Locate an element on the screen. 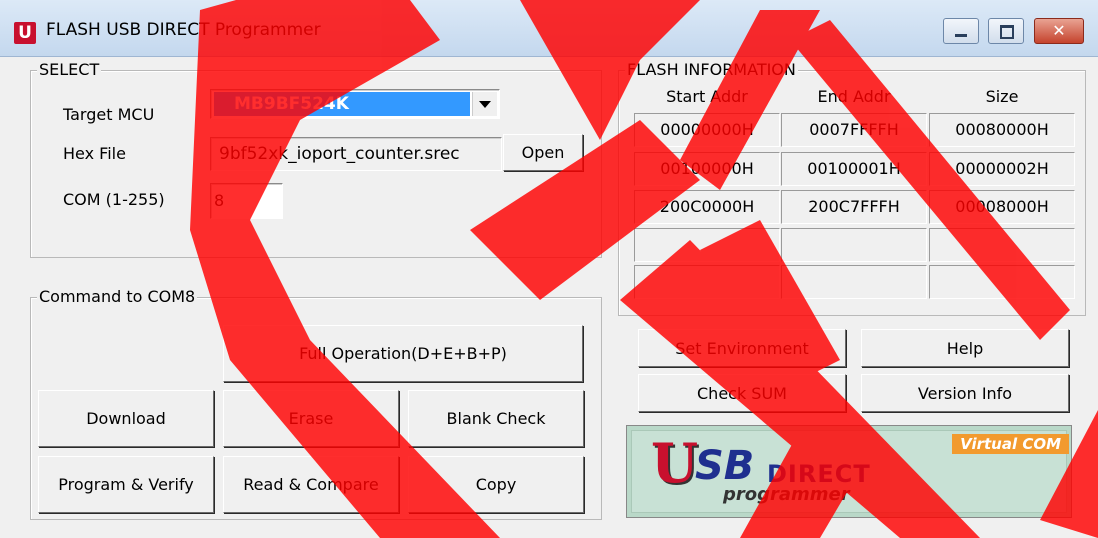 The height and width of the screenshot is (538, 1098). target-mcu-label: Target MCU is located at coordinates (109, 114).